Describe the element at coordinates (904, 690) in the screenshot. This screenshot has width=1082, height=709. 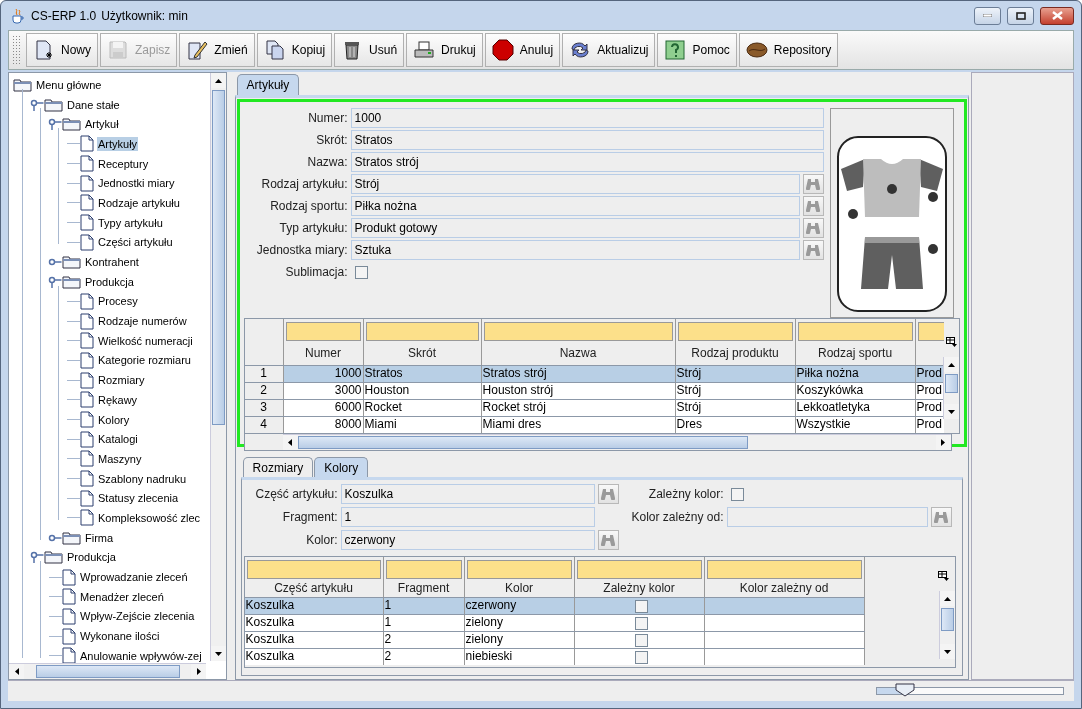
I see `slider-thumb` at that location.